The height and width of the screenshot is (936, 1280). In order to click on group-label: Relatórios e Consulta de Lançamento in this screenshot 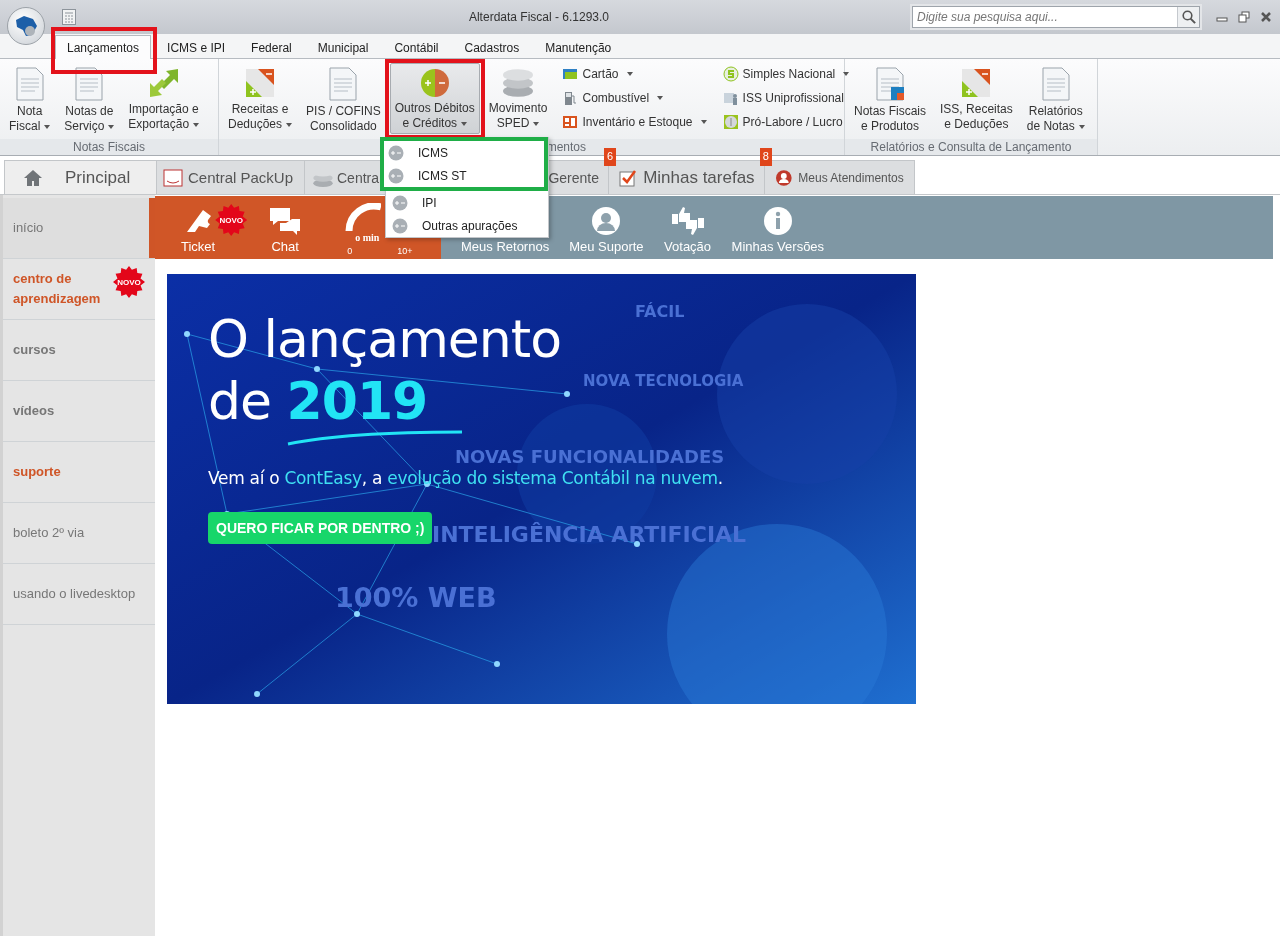, I will do `click(971, 147)`.